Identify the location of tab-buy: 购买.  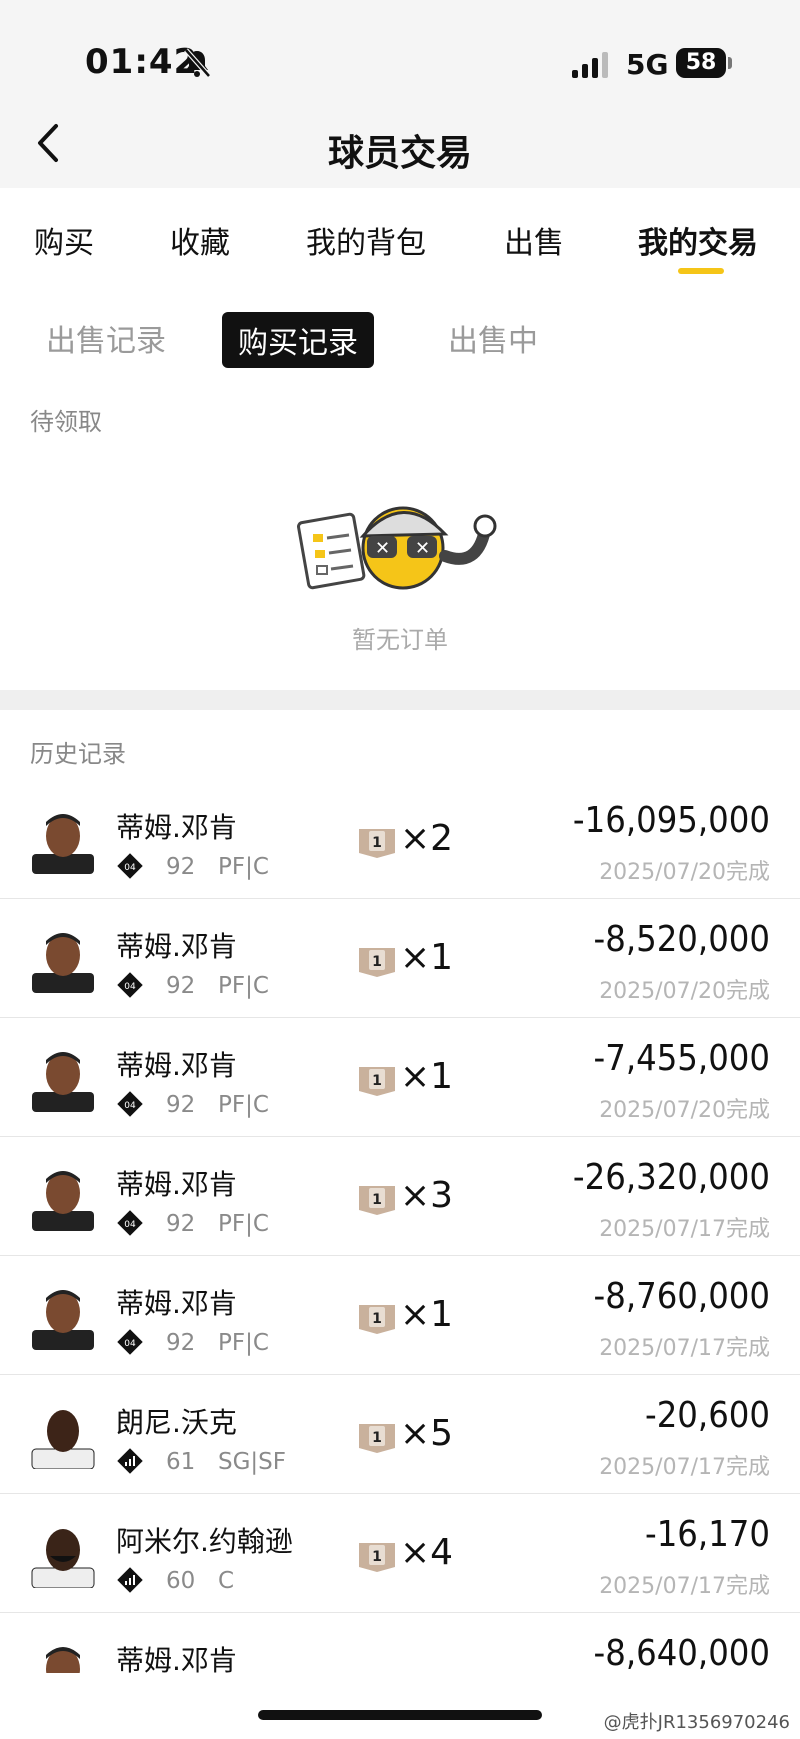
(64, 240).